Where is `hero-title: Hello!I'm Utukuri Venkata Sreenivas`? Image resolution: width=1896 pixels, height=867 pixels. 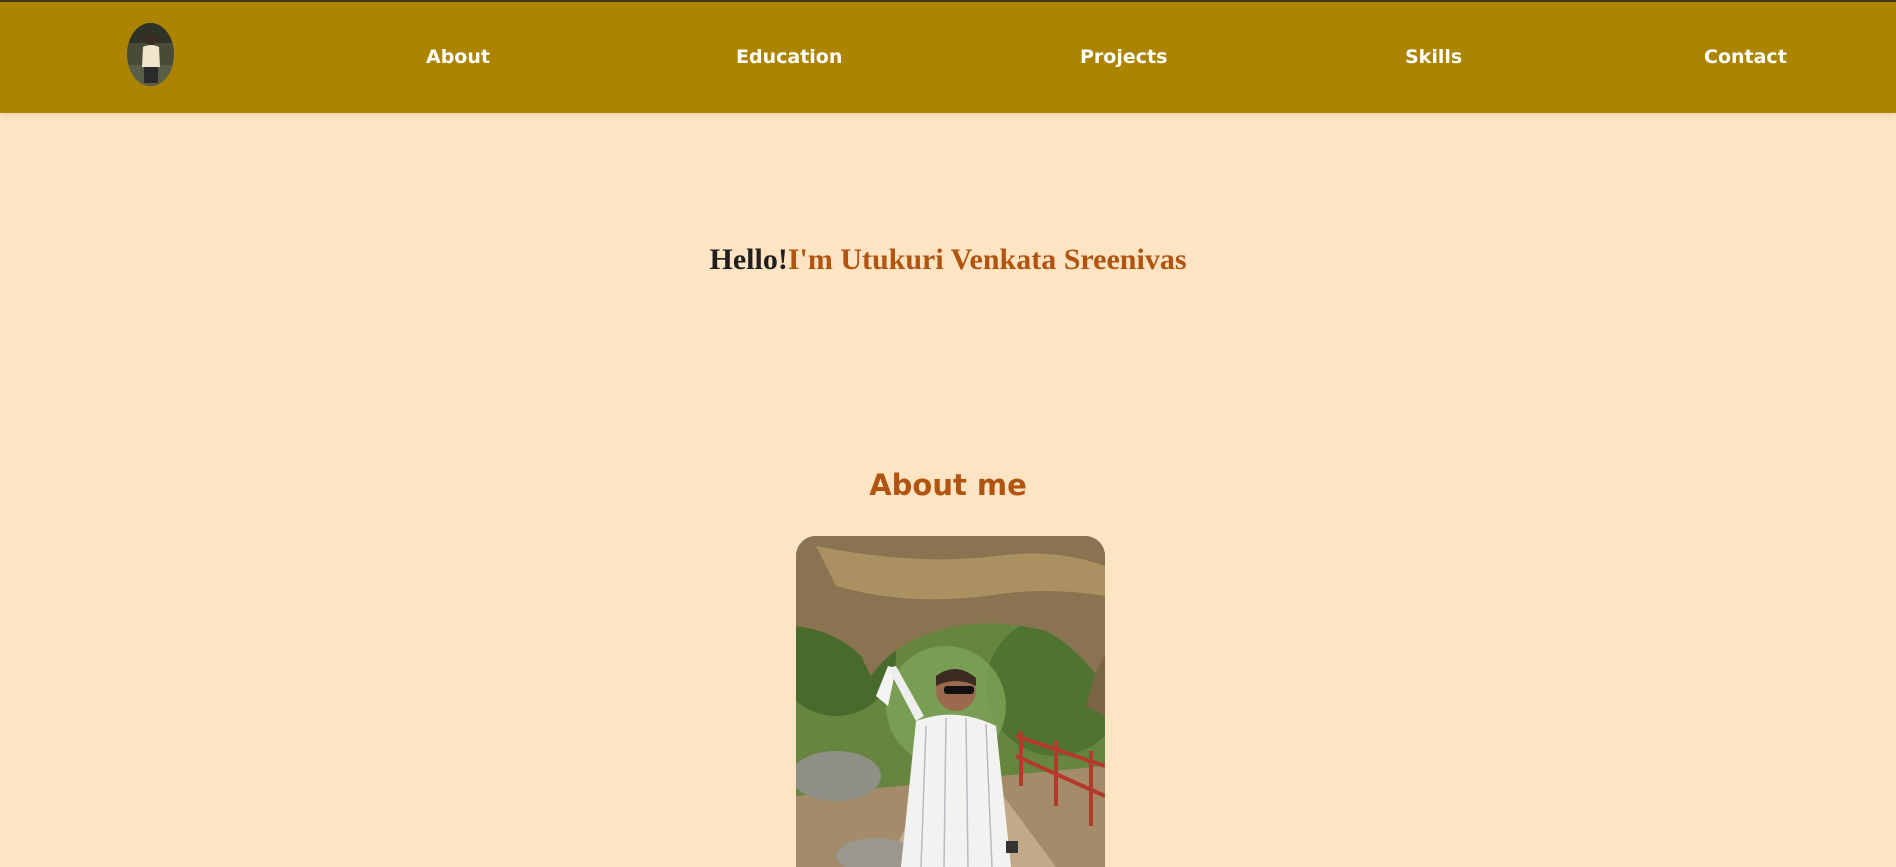 hero-title: Hello!I'm Utukuri Venkata Sreenivas is located at coordinates (948, 260).